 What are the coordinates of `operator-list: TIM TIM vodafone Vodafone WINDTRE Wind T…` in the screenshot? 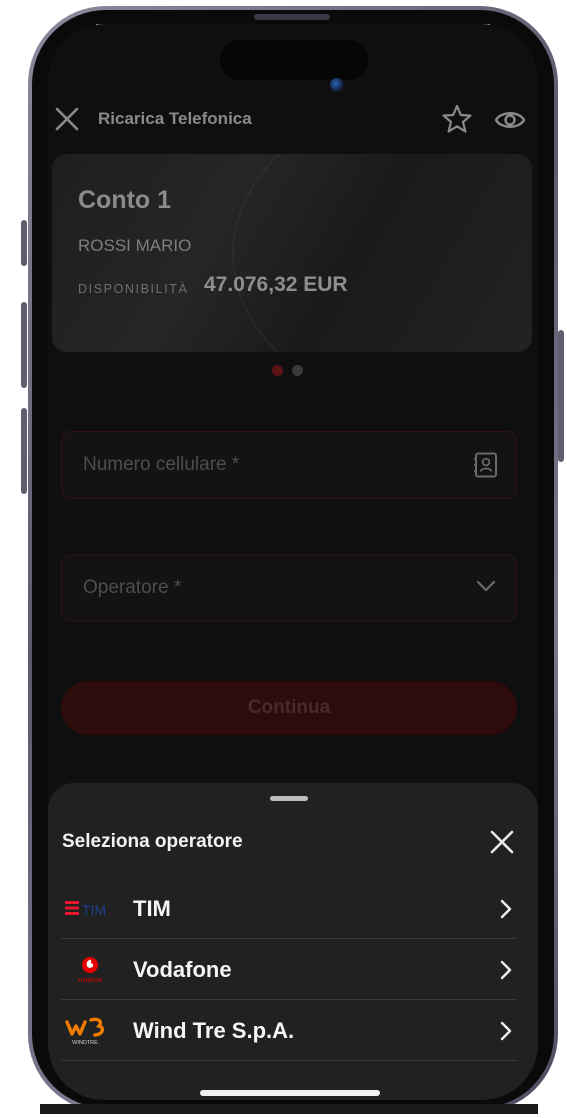 It's located at (289, 969).